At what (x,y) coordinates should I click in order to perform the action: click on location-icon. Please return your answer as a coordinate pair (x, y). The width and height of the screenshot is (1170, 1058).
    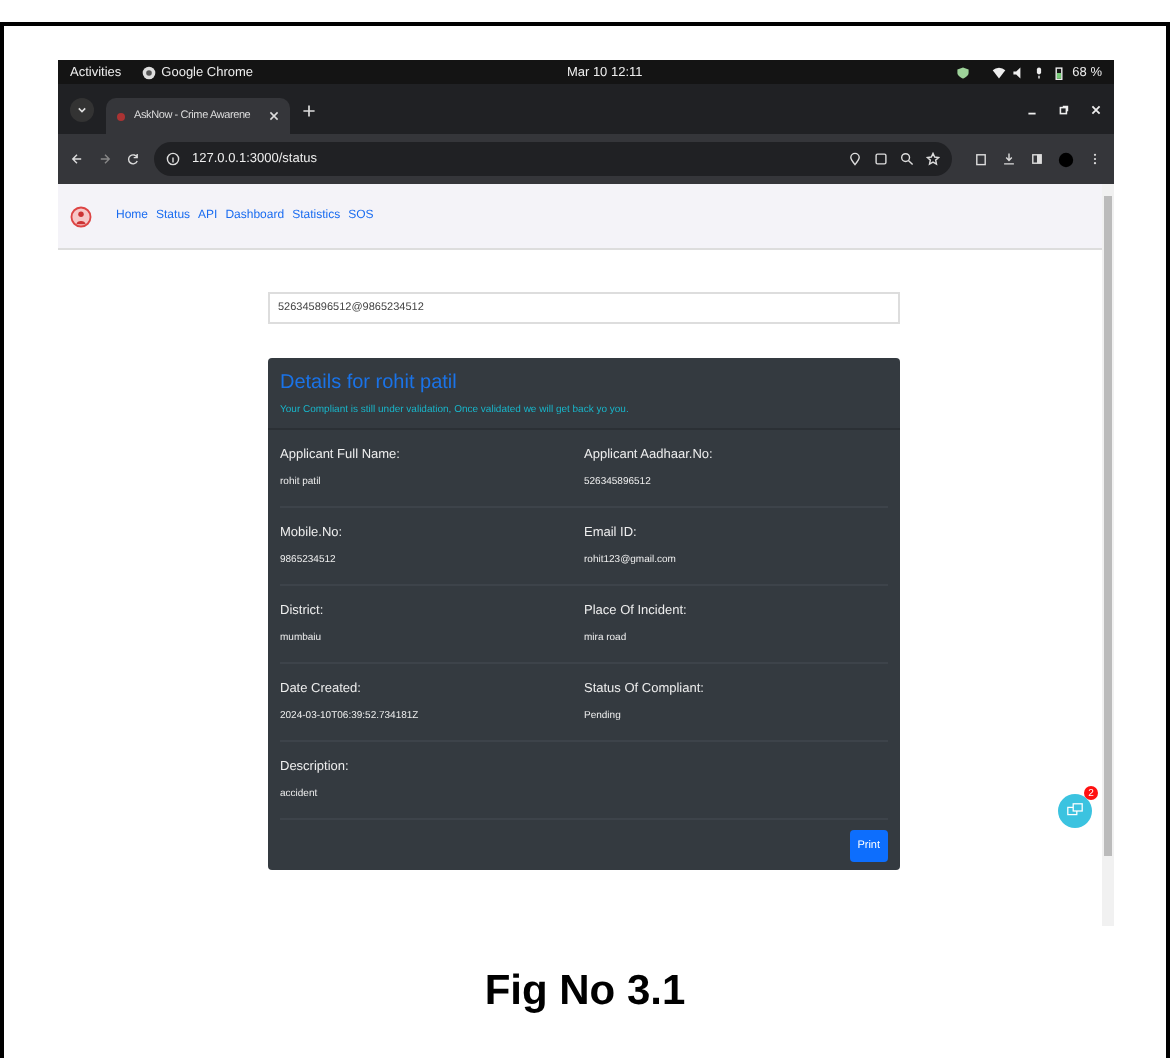
    Looking at the image, I should click on (855, 159).